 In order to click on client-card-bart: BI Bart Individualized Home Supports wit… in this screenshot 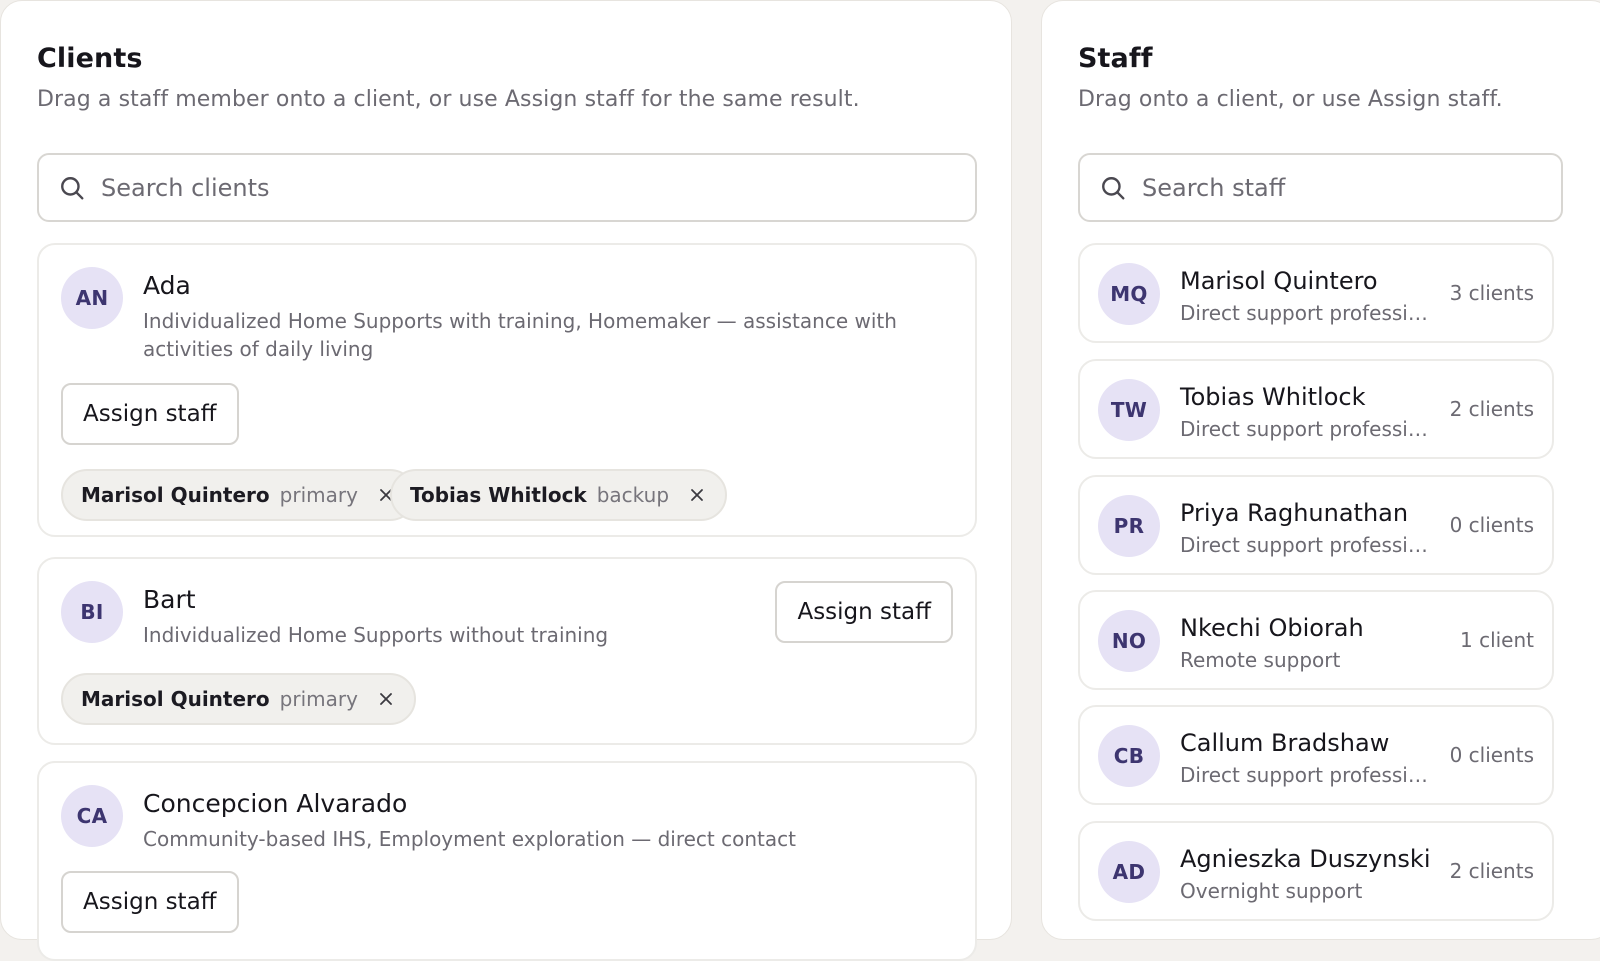, I will do `click(507, 651)`.